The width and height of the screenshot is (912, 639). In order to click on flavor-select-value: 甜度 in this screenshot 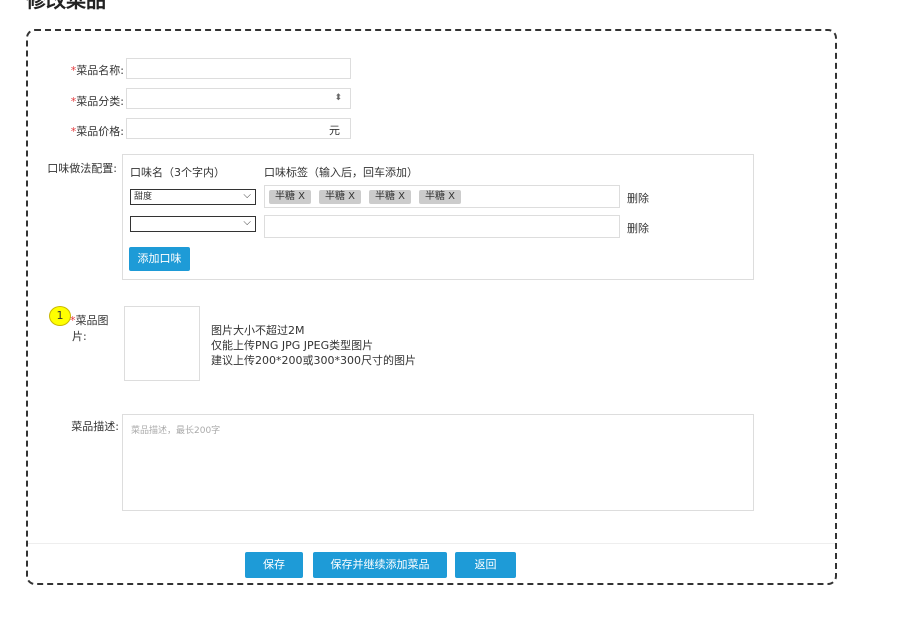, I will do `click(143, 197)`.